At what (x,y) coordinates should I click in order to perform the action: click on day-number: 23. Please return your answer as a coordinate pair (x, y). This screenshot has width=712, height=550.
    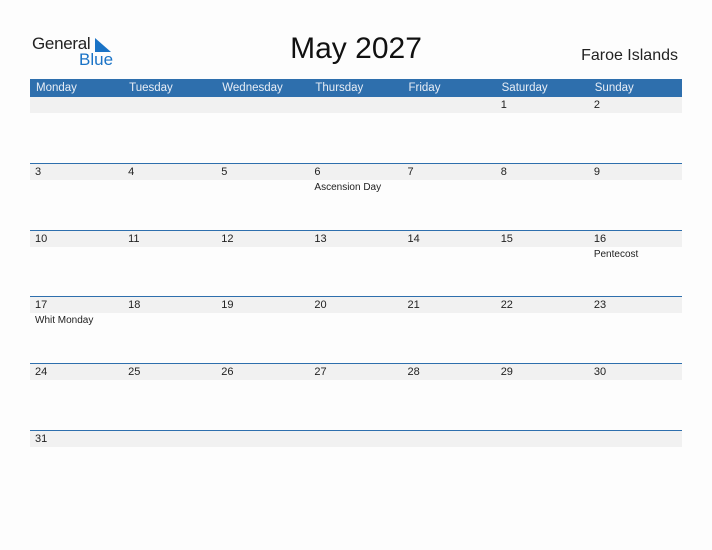
    Looking at the image, I should click on (600, 305).